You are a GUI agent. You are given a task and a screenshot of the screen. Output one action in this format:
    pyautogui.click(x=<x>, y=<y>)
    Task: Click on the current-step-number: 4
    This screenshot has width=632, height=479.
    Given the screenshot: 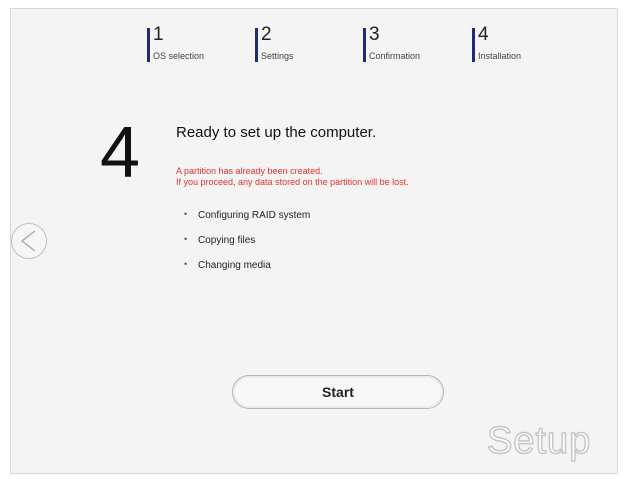 What is the action you would take?
    pyautogui.click(x=120, y=153)
    